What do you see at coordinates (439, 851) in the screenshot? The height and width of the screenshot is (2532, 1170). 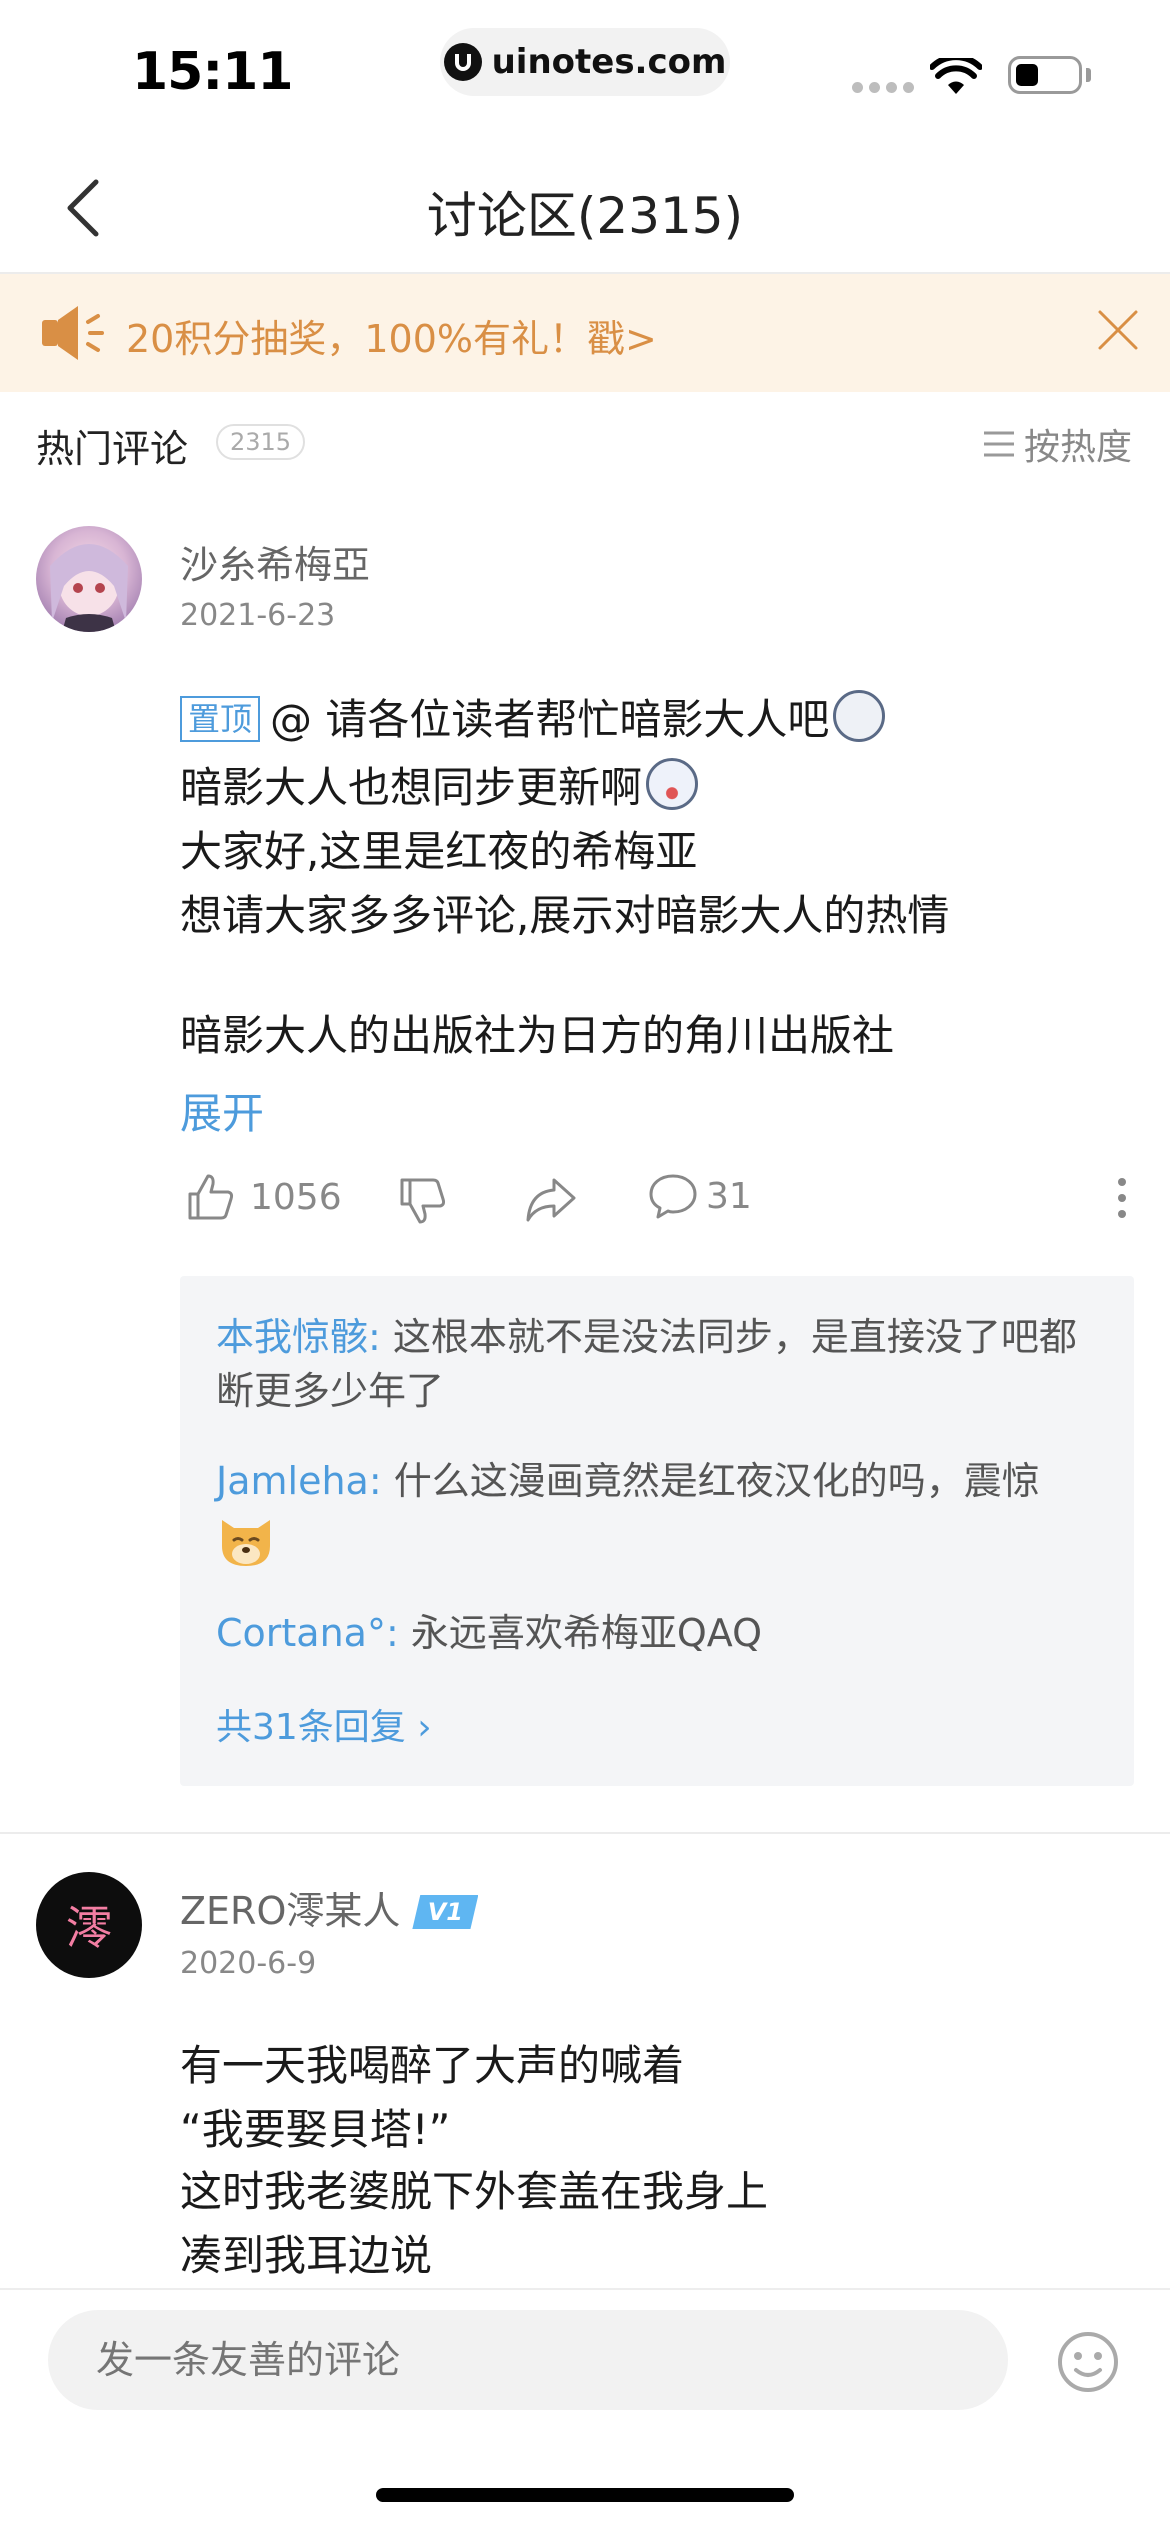 I see `comment-line-text: 大家好,这里是红夜的希梅亚` at bounding box center [439, 851].